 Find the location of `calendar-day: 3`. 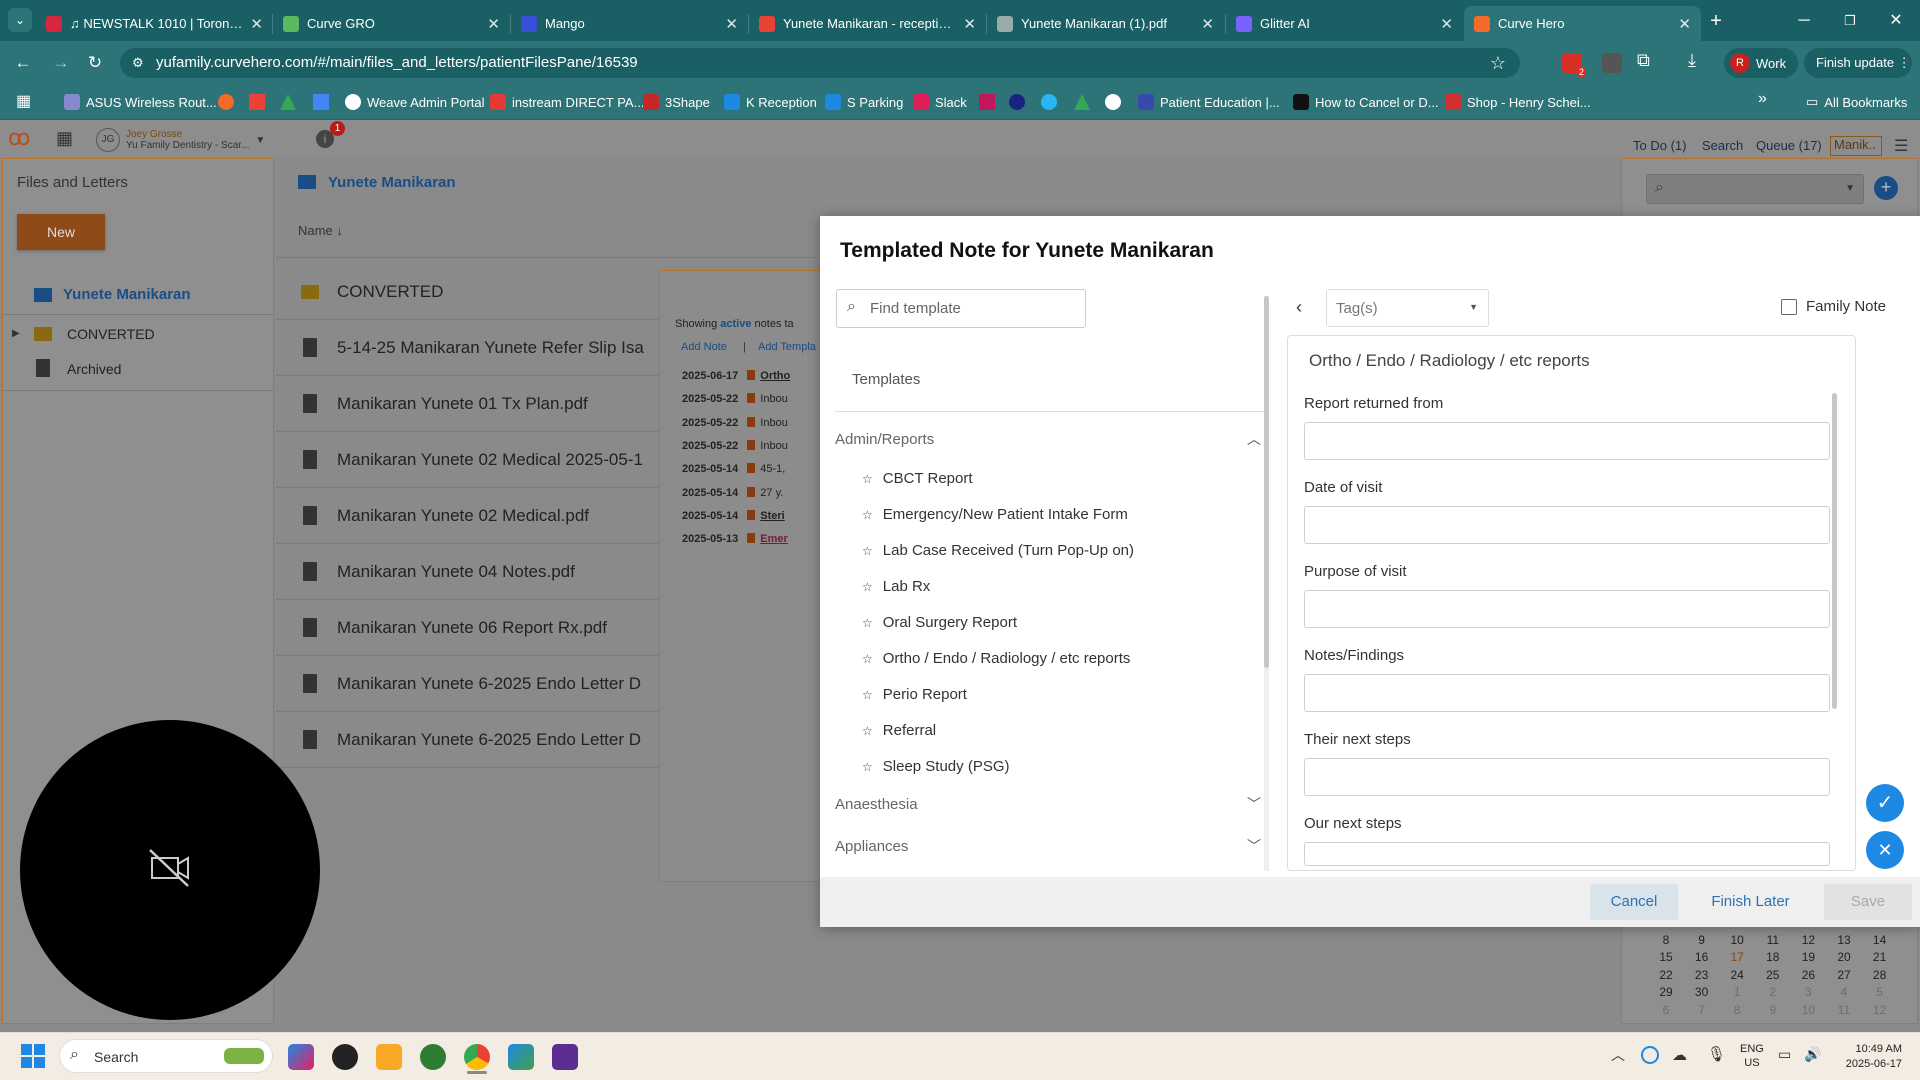

calendar-day: 3 is located at coordinates (1808, 992).